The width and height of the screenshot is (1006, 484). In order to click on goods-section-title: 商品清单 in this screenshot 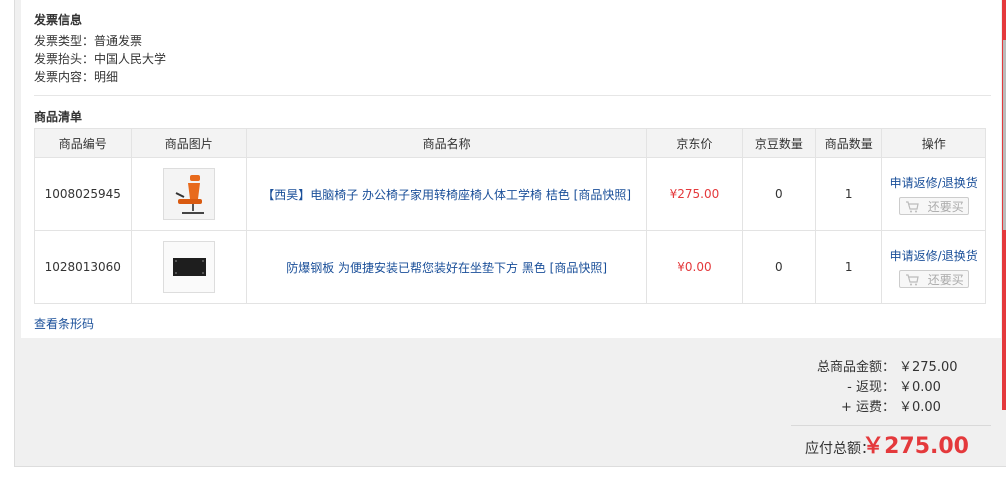, I will do `click(58, 117)`.